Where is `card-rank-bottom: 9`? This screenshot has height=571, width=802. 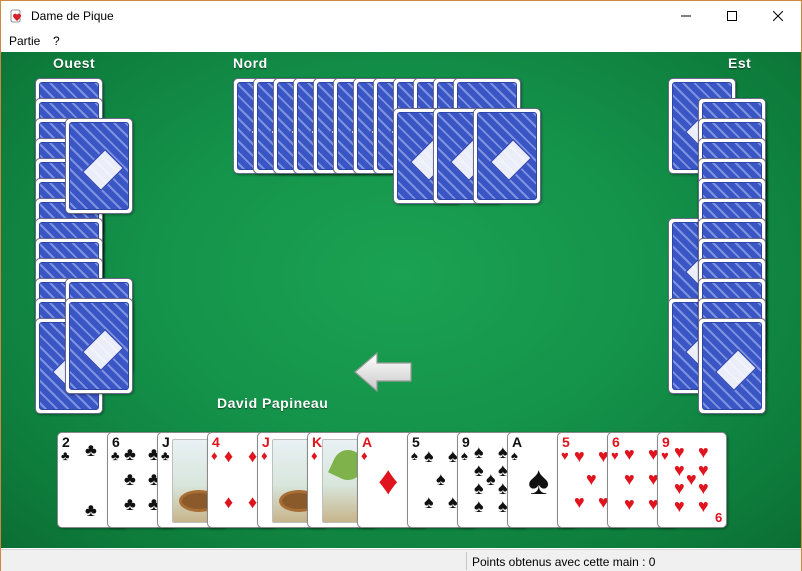
card-rank-bottom: 9 is located at coordinates (718, 517).